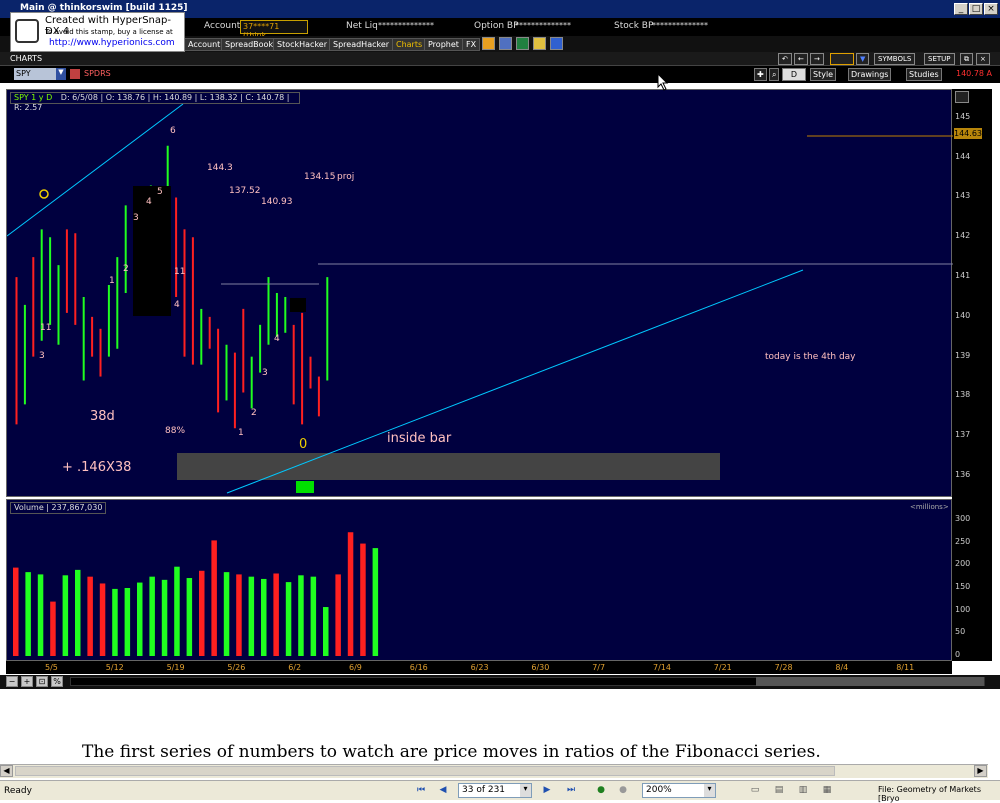  I want to click on undo-icon: ↶, so click(785, 59).